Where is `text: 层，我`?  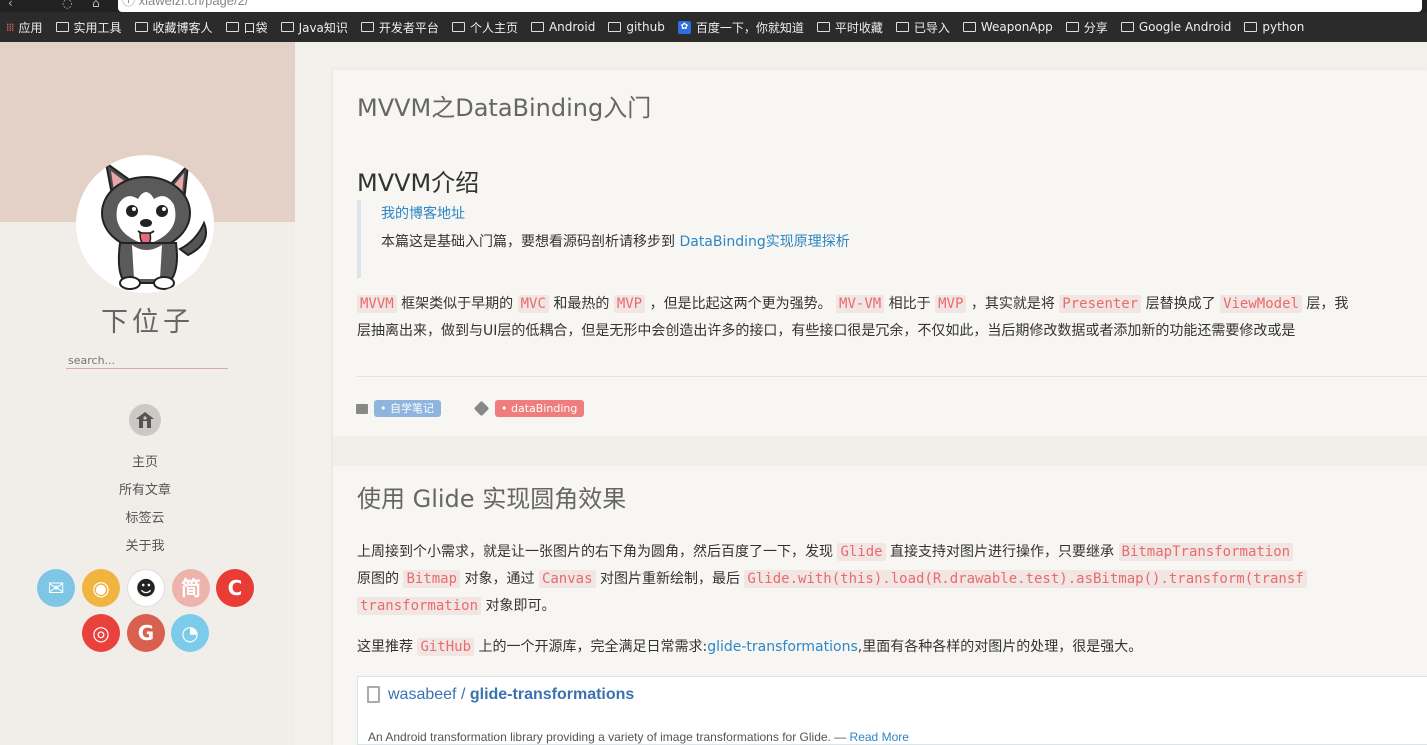 text: 层，我 is located at coordinates (1325, 304).